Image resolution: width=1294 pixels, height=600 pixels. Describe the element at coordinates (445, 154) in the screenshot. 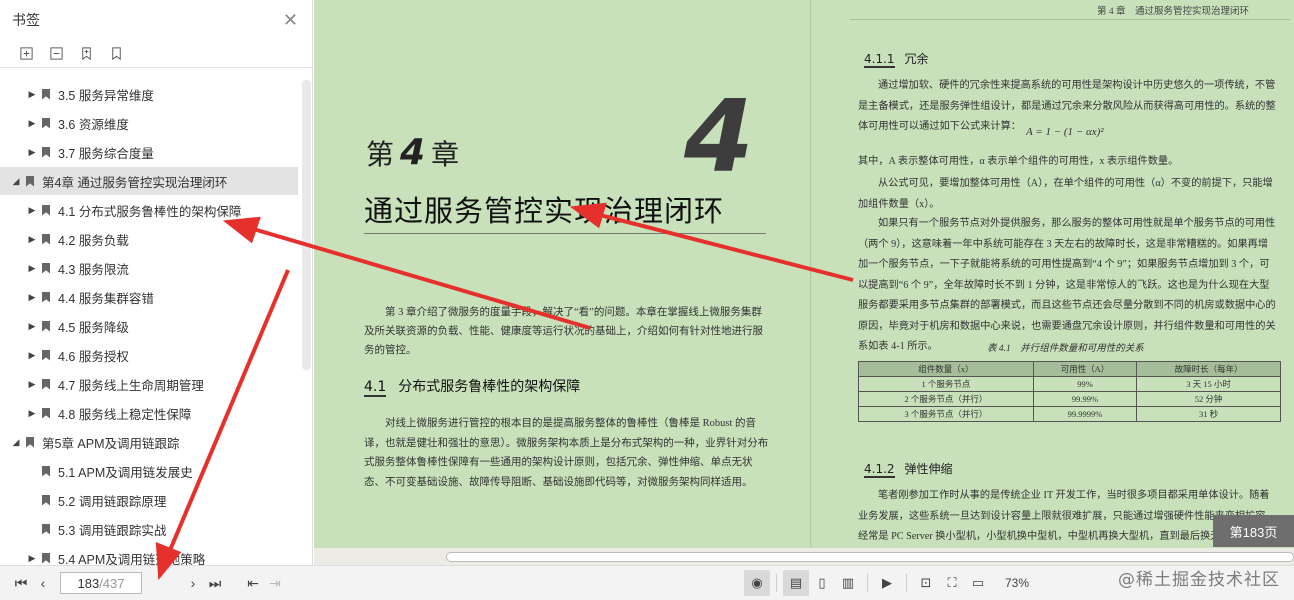

I see `chapter-suffix: 章` at that location.